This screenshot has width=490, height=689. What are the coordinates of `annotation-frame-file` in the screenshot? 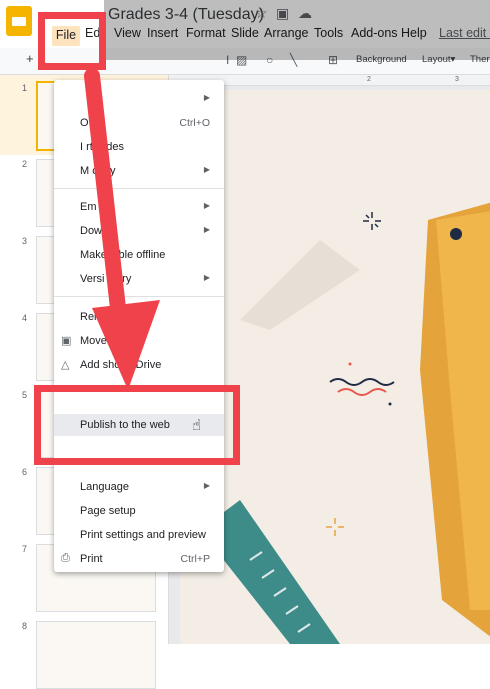 It's located at (72, 41).